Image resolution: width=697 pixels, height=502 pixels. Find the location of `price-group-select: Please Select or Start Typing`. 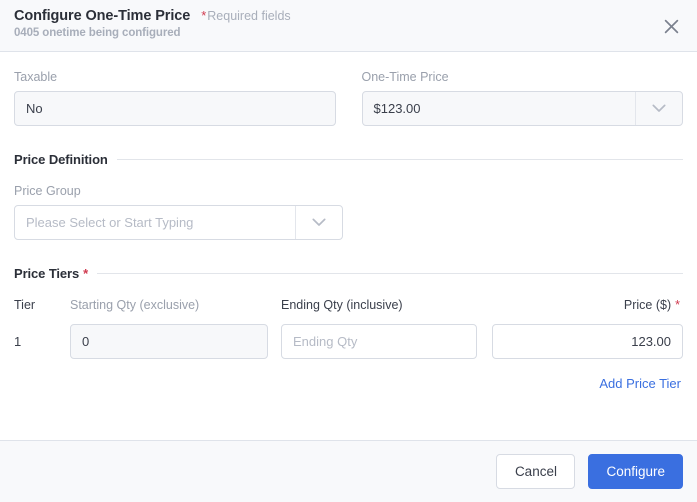

price-group-select: Please Select or Start Typing is located at coordinates (178, 222).